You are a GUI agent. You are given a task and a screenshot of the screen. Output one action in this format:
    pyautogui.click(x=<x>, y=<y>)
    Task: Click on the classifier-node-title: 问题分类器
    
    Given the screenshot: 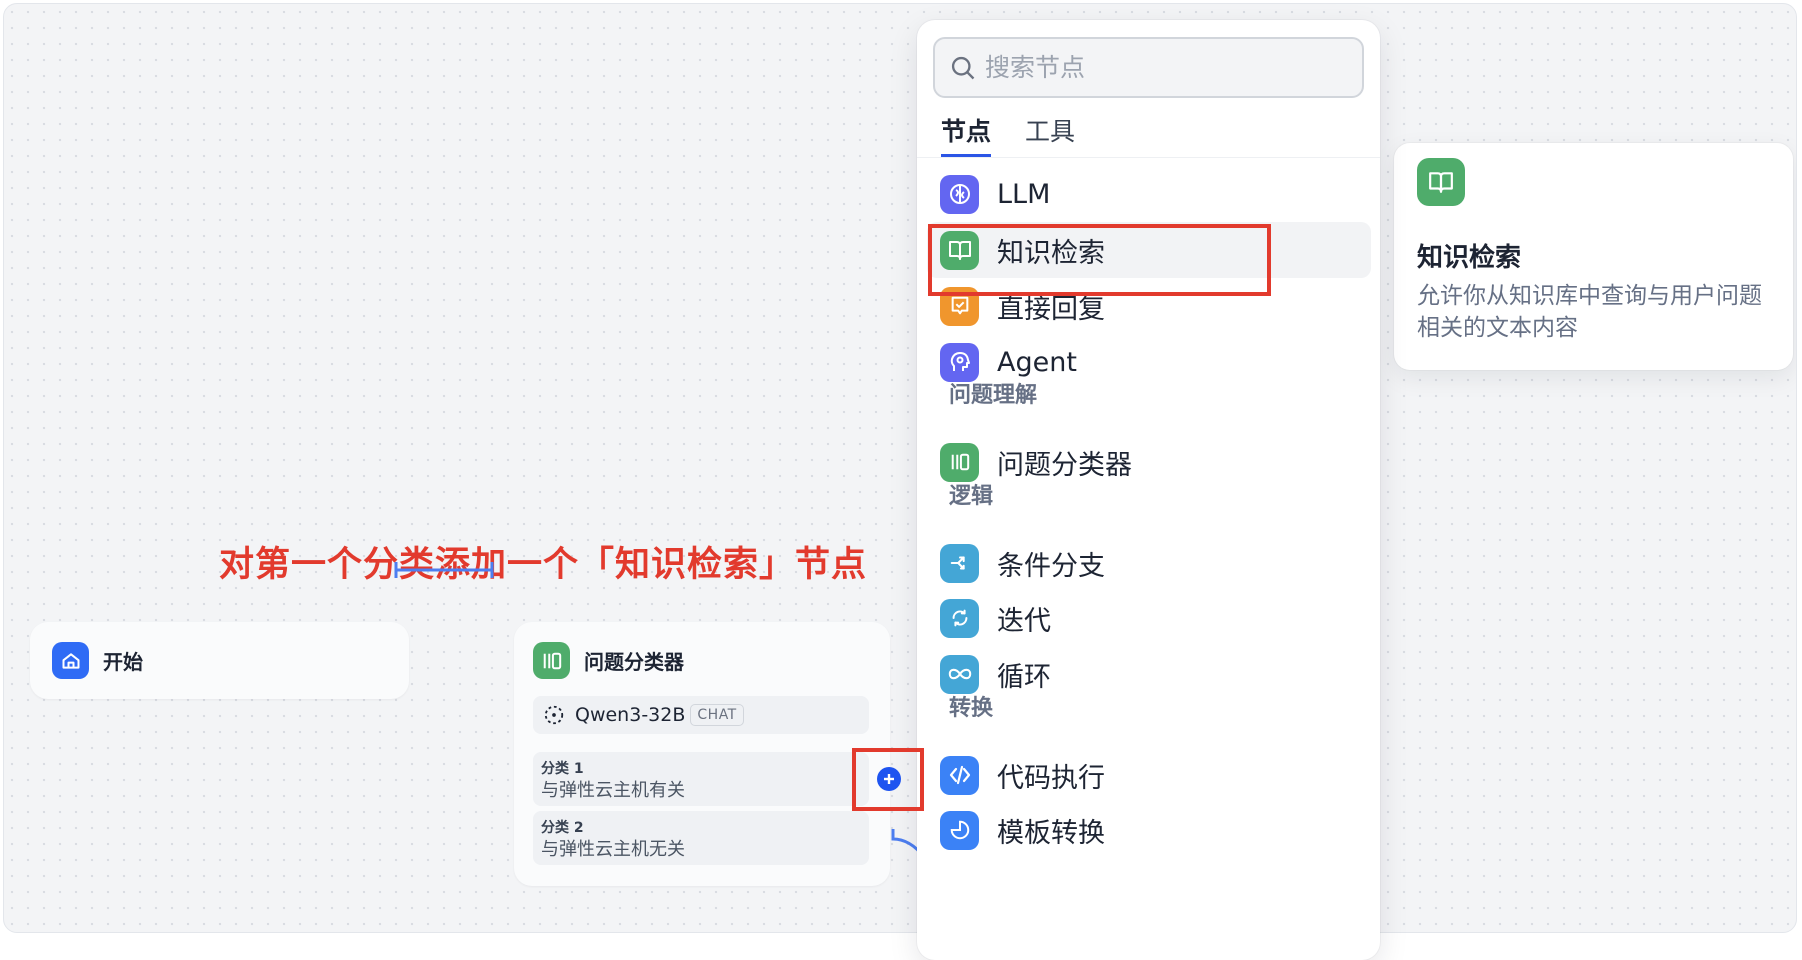 What is the action you would take?
    pyautogui.click(x=634, y=662)
    